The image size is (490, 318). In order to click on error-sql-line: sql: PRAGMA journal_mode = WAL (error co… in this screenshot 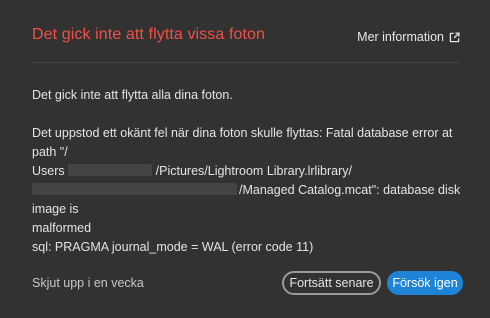, I will do `click(173, 247)`.